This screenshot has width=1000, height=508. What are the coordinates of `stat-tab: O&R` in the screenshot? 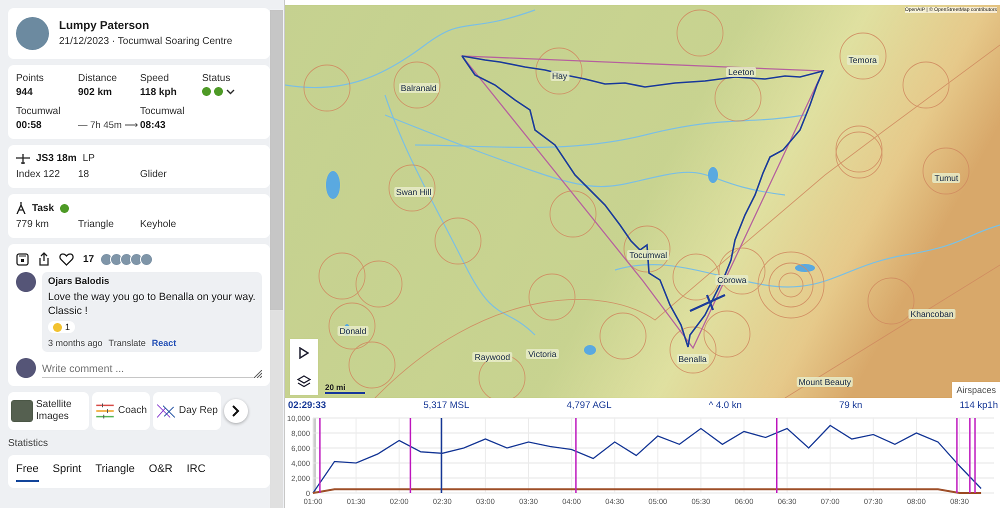 It's located at (160, 472).